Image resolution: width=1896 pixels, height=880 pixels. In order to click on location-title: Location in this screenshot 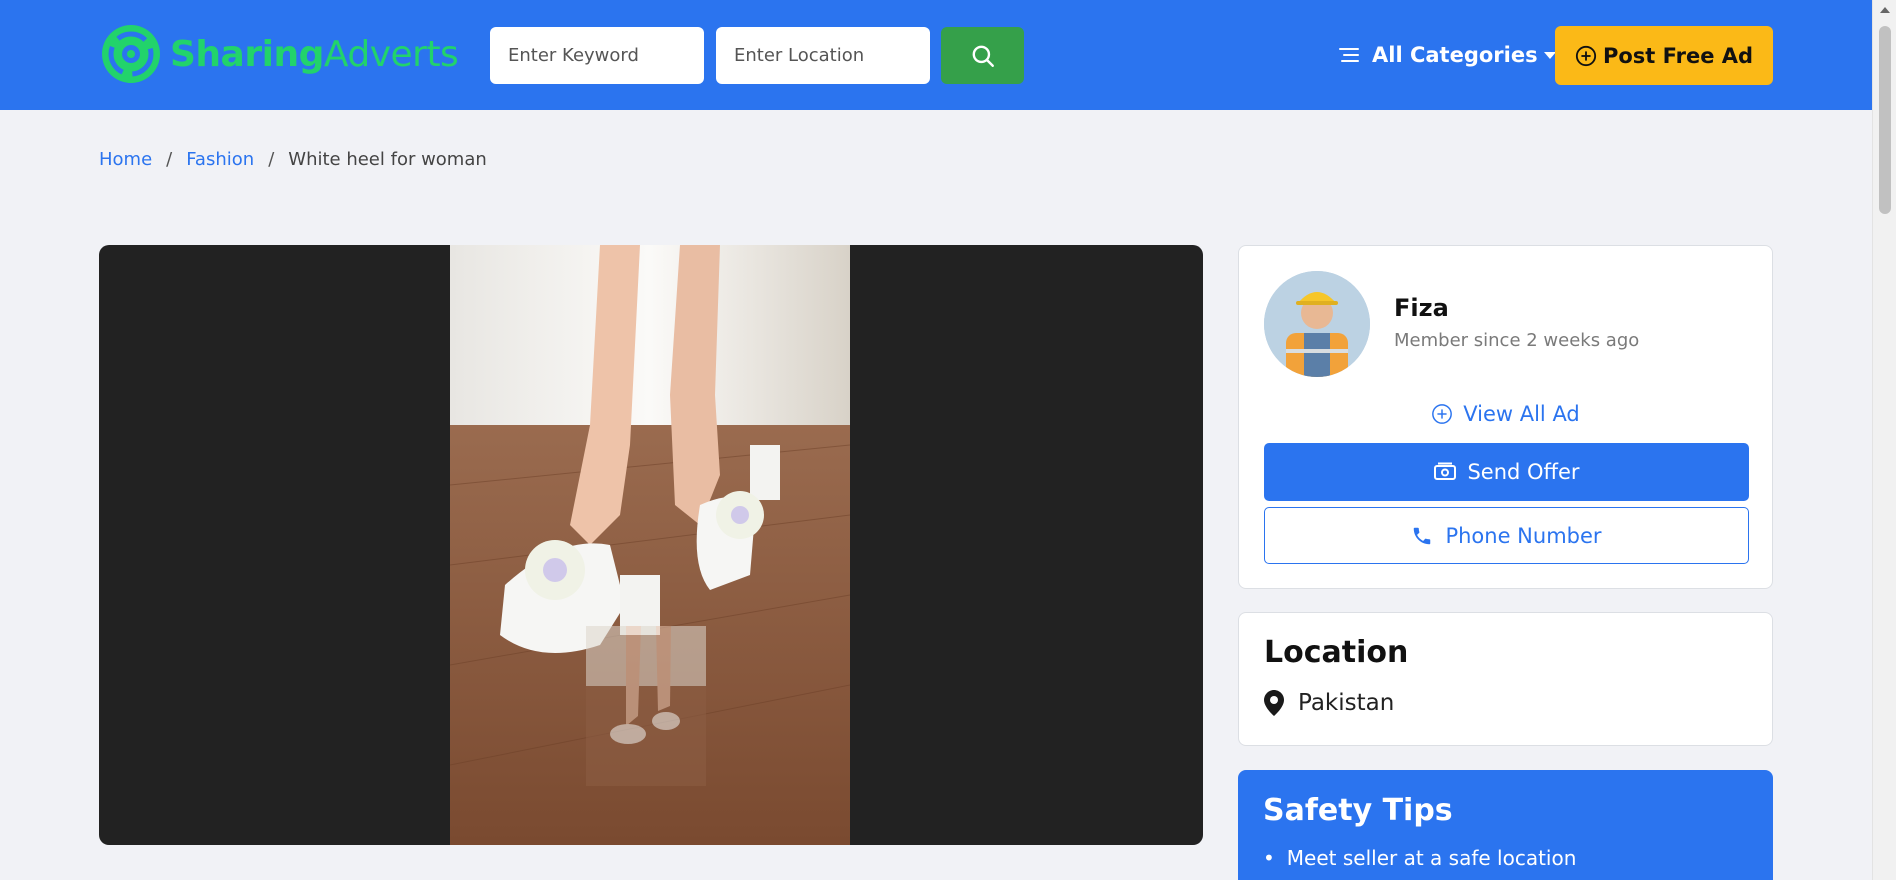, I will do `click(1336, 652)`.